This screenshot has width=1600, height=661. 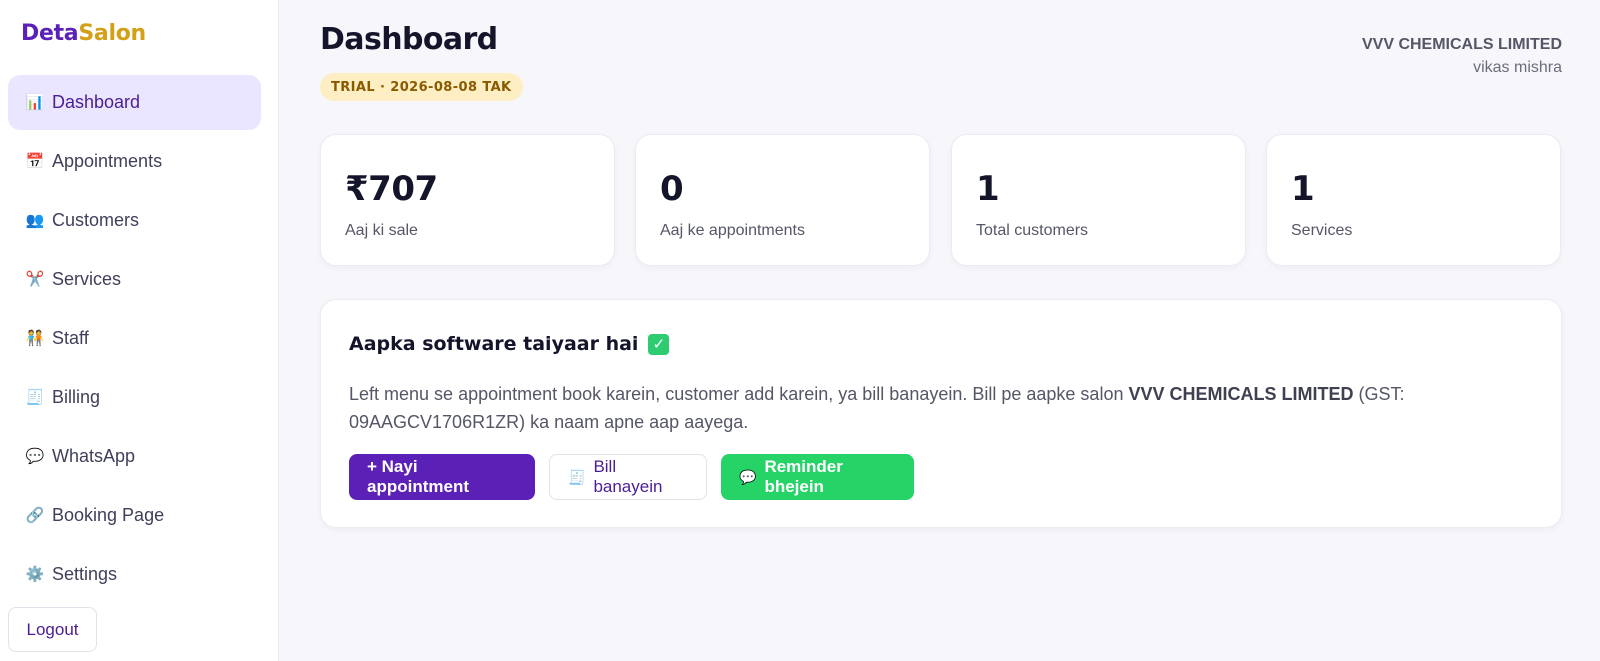 I want to click on link-icon: 🔗, so click(x=35, y=515).